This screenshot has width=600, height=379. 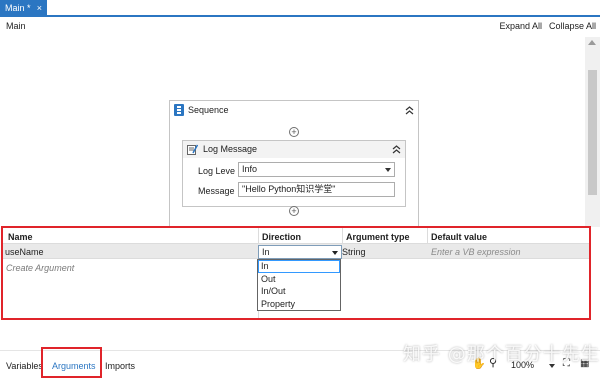 I want to click on tab-variables: Variables, so click(x=24, y=366).